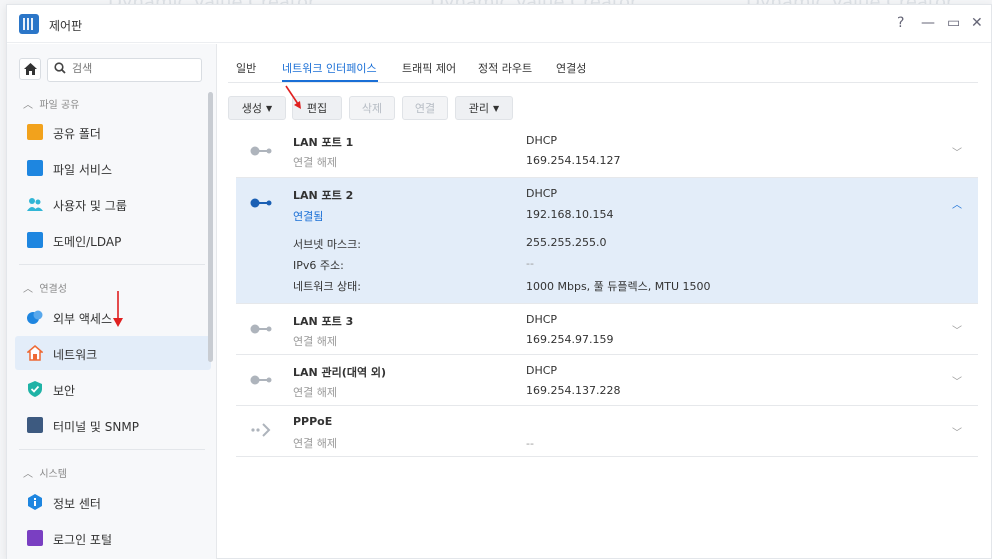  I want to click on sidebar-item-info-center: 정보 센터, so click(113, 502).